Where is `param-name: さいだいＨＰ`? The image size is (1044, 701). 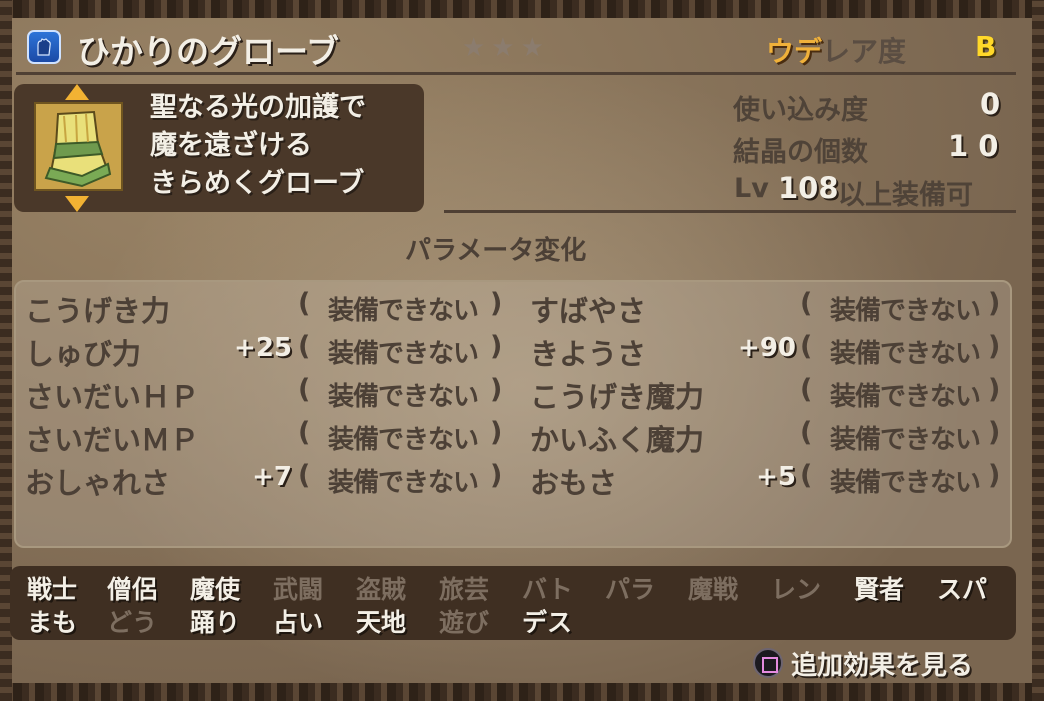 param-name: さいだいＨＰ is located at coordinates (112, 397).